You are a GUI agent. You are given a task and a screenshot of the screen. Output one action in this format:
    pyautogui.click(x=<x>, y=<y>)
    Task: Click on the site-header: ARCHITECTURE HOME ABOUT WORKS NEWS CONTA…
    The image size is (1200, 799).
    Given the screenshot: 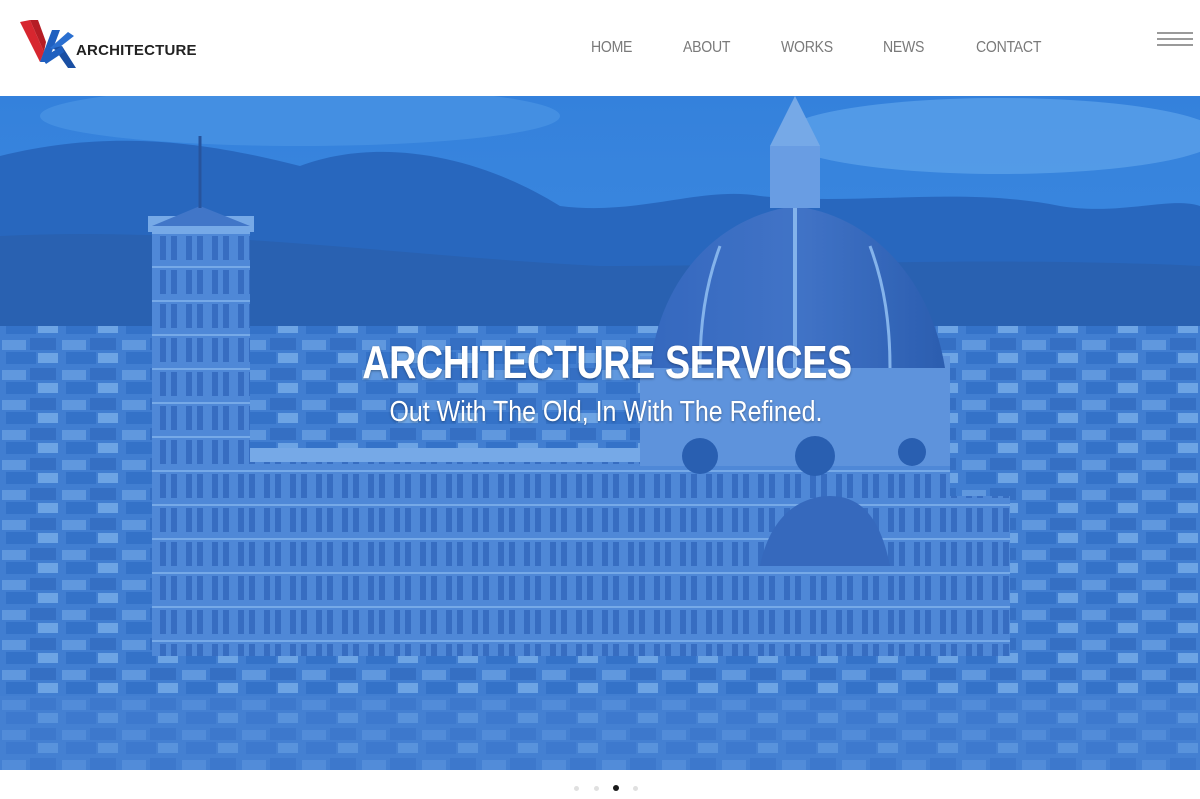 What is the action you would take?
    pyautogui.click(x=600, y=48)
    